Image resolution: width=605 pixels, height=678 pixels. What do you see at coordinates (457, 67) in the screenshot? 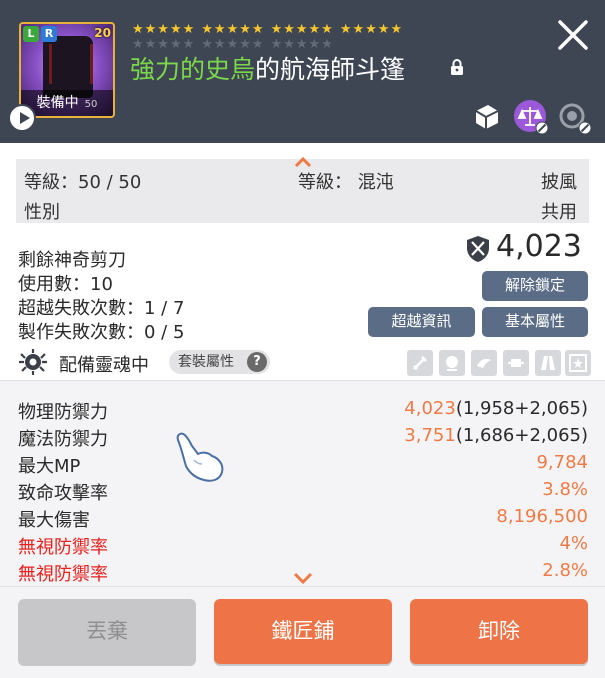
I see `lock-icon` at bounding box center [457, 67].